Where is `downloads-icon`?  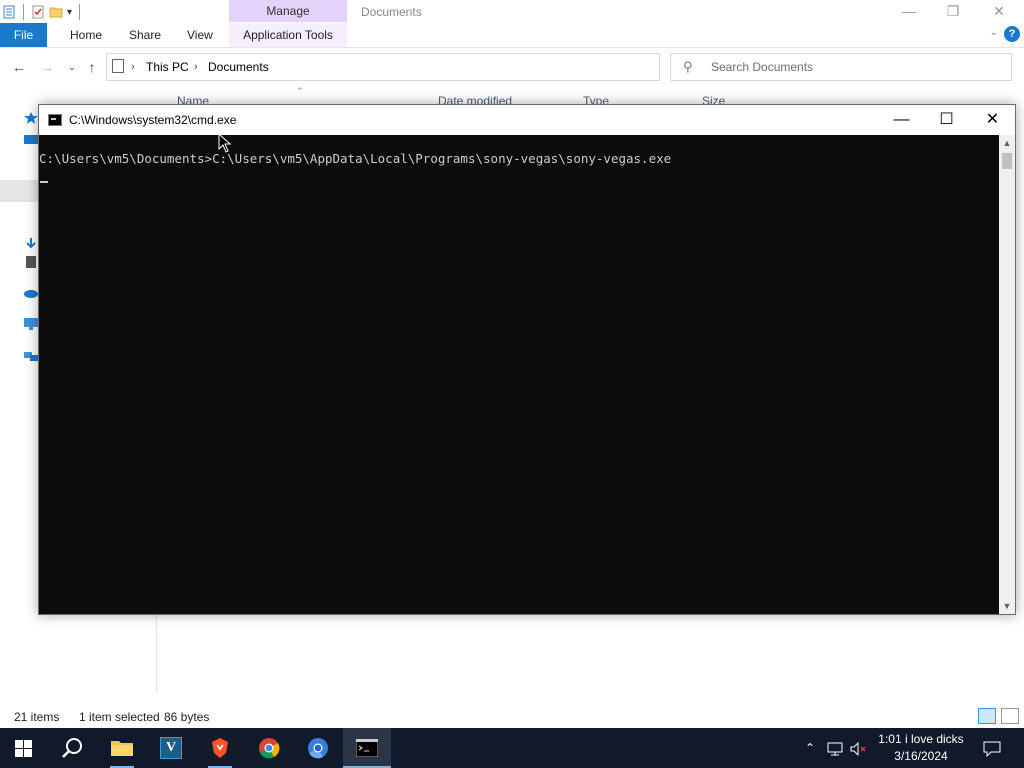 downloads-icon is located at coordinates (31, 244).